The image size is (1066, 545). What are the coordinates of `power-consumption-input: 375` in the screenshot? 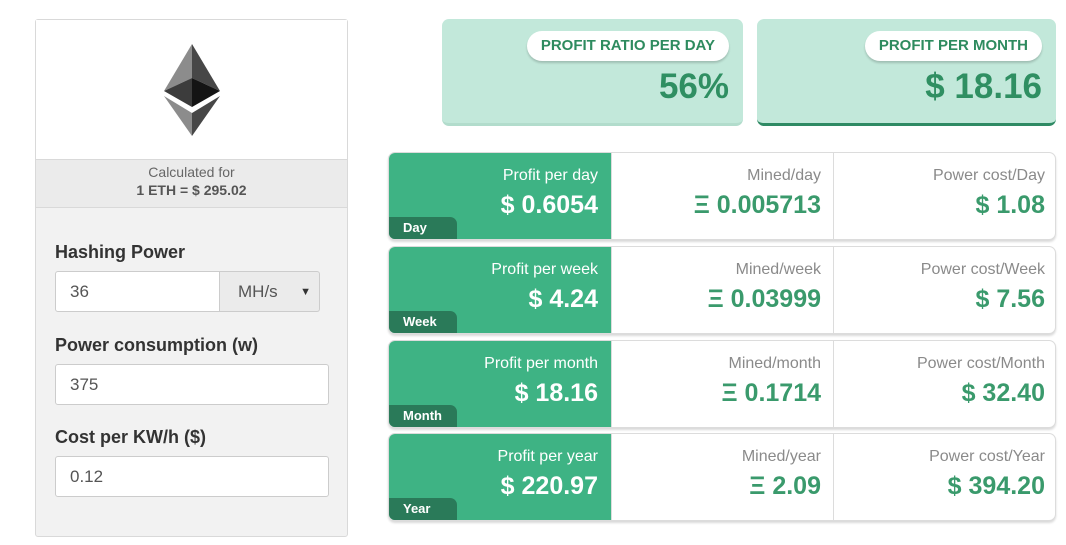 It's located at (192, 384).